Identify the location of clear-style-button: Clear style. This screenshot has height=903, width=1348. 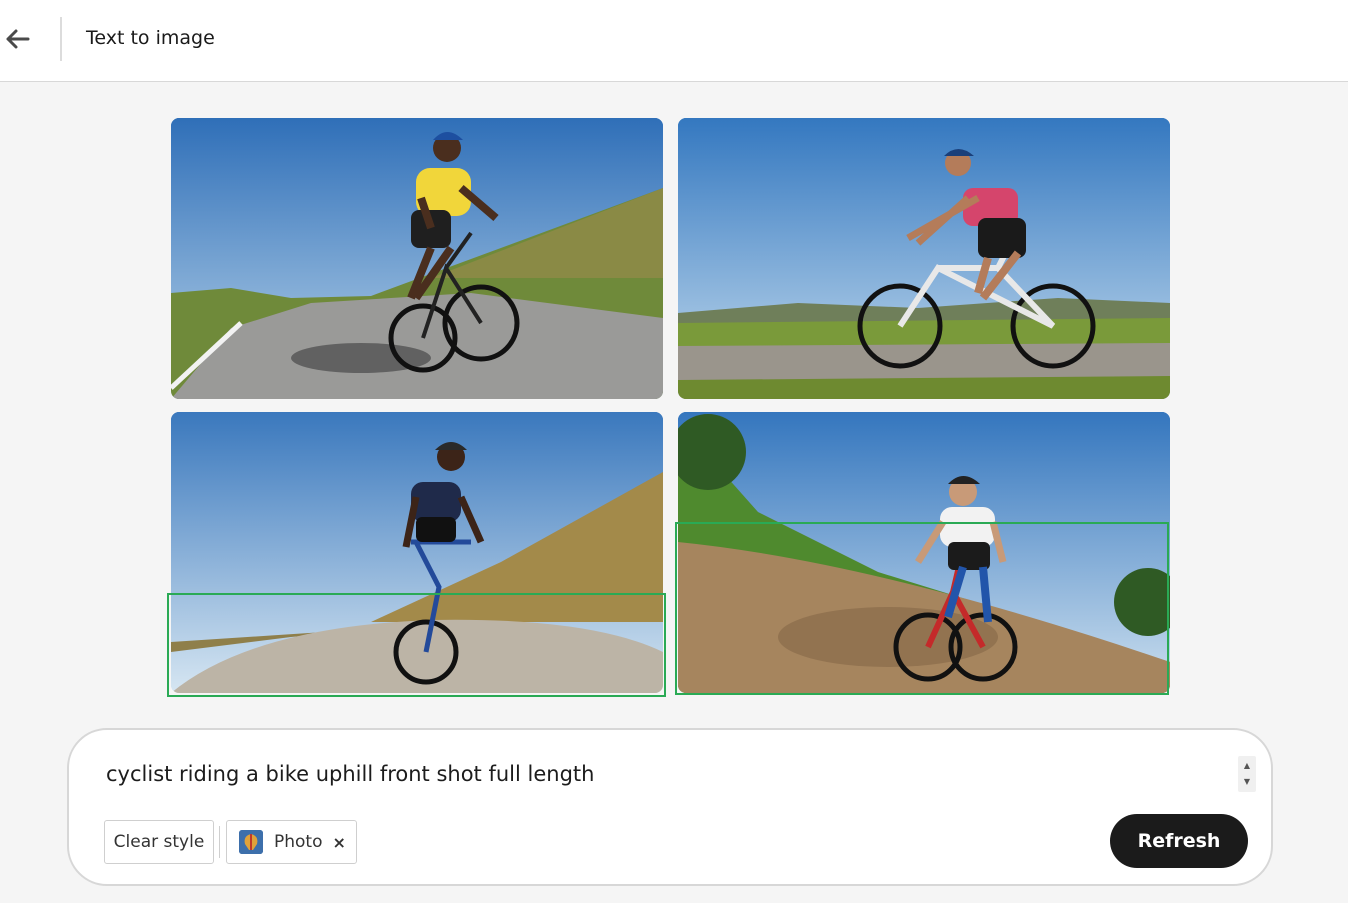
(159, 842).